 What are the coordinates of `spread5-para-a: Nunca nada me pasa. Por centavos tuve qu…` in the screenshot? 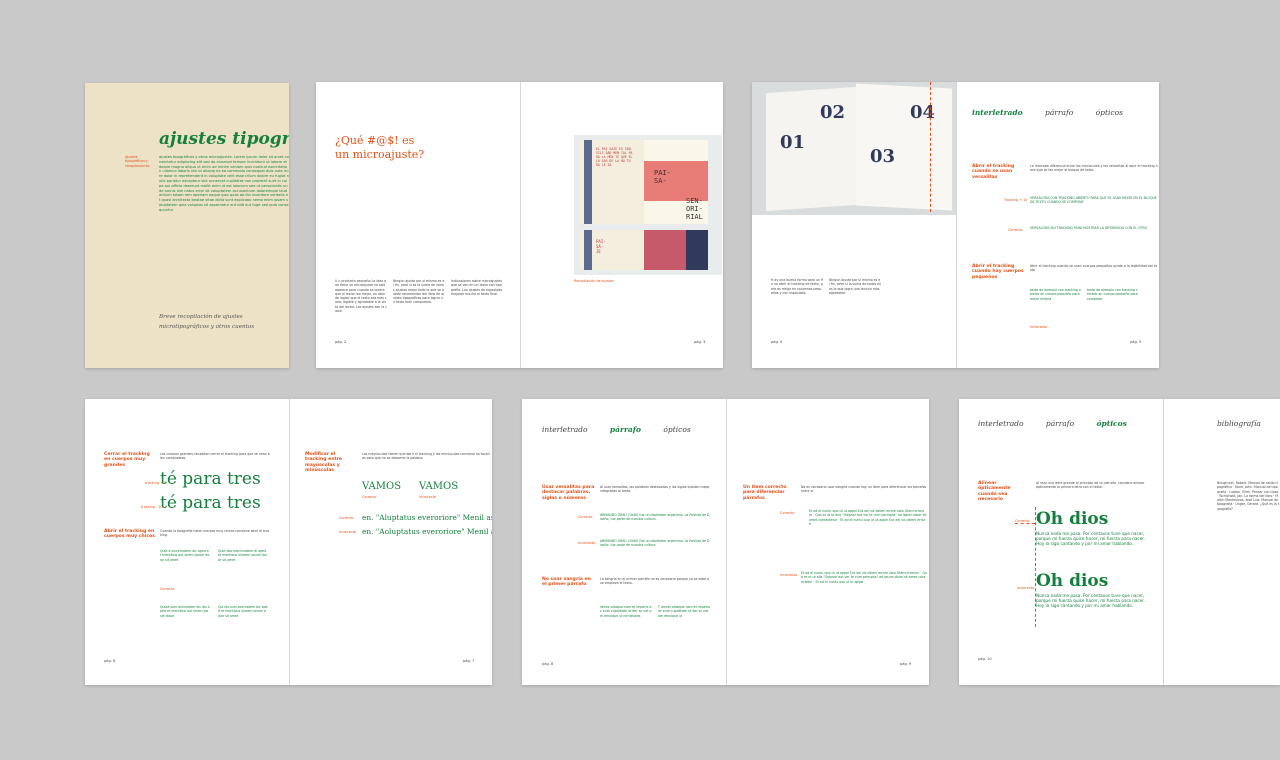 It's located at (1090, 539).